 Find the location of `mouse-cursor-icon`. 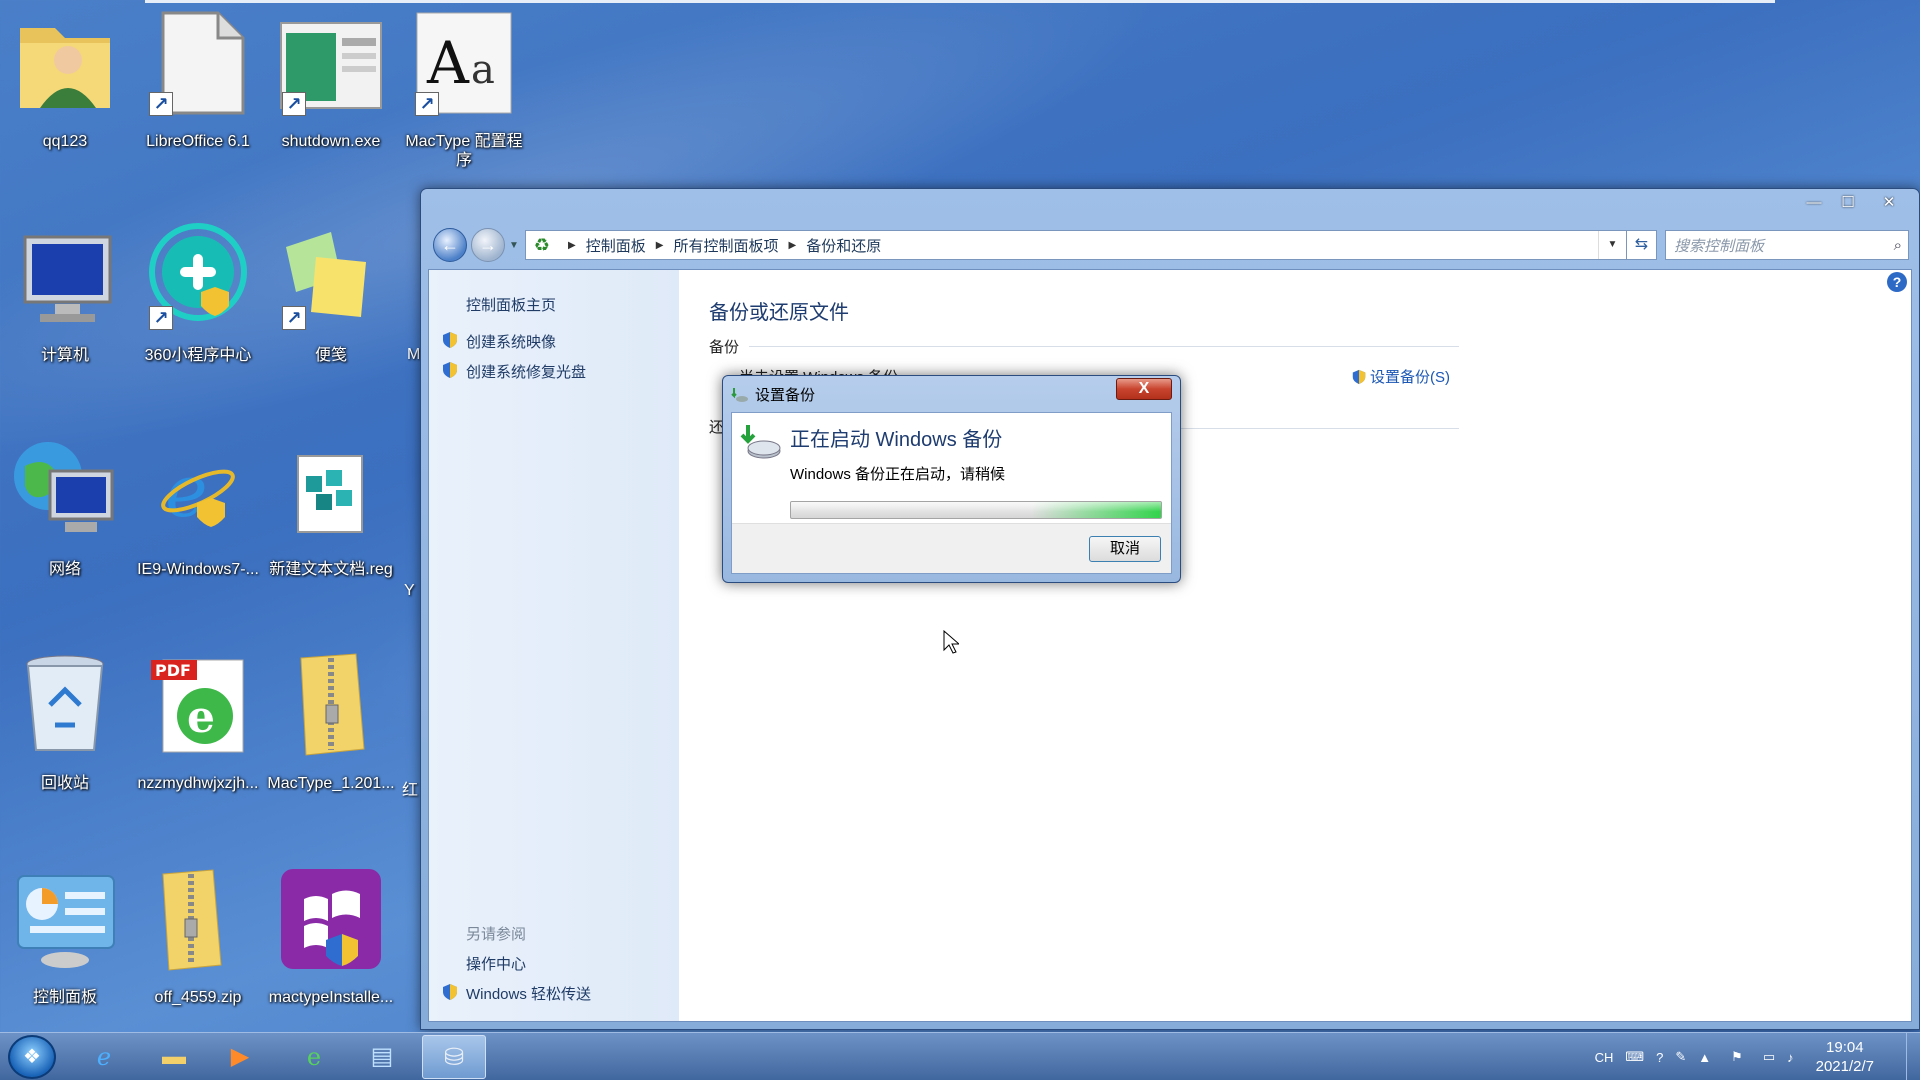

mouse-cursor-icon is located at coordinates (951, 642).